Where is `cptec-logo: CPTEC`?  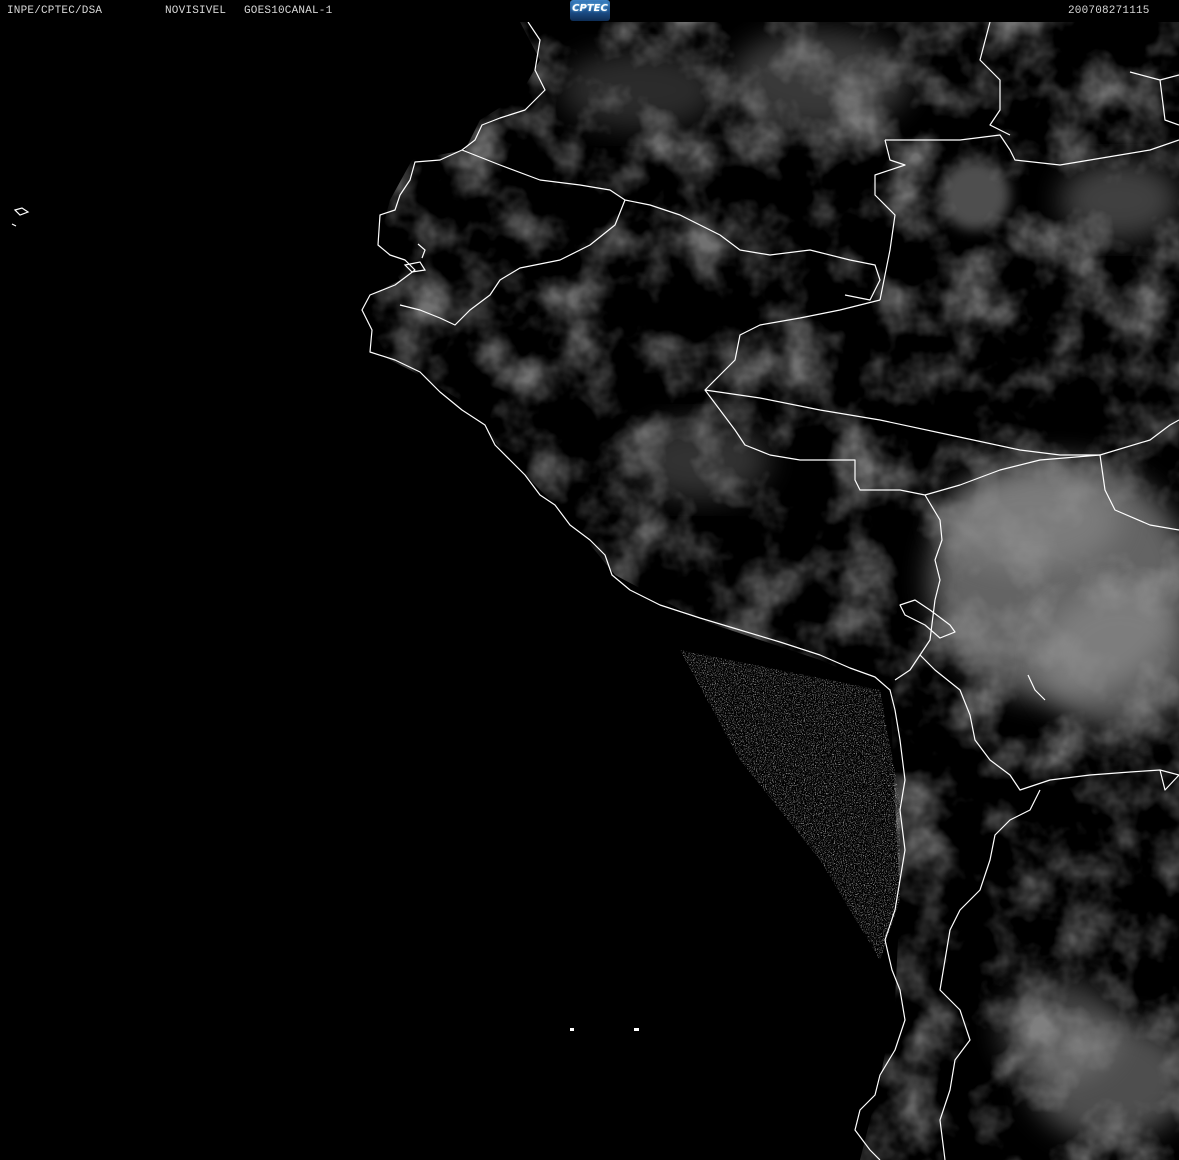 cptec-logo: CPTEC is located at coordinates (590, 10).